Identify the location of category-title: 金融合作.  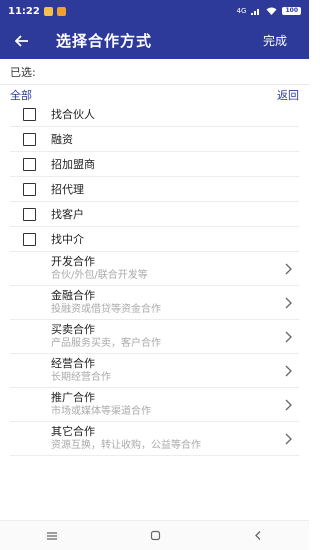
(73, 295).